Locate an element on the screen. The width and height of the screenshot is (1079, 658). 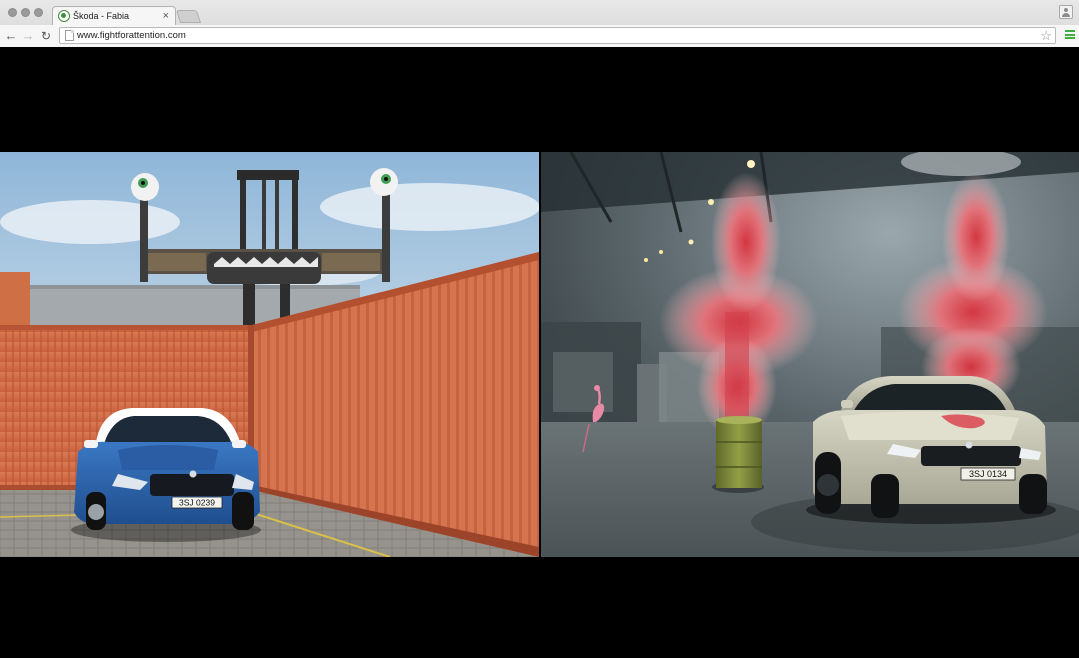
hamburger-menu-icon is located at coordinates (1070, 34).